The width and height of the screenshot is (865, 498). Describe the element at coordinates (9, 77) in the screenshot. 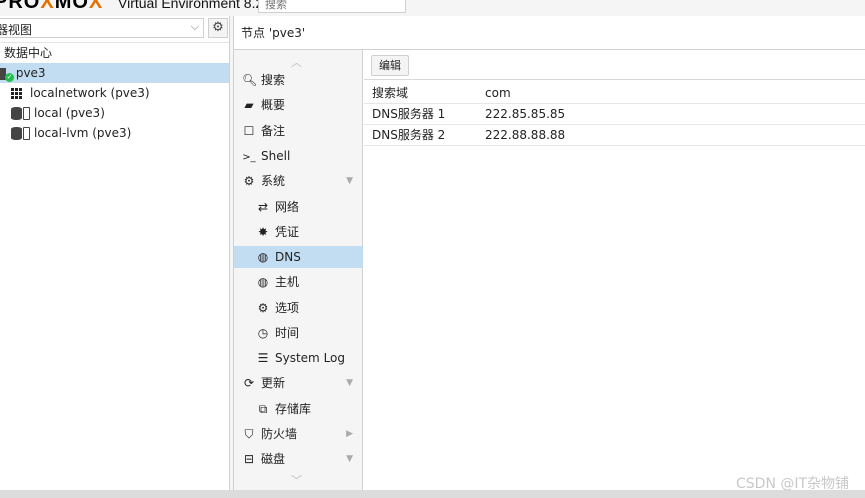

I see `status-ok-icon: ✓` at that location.